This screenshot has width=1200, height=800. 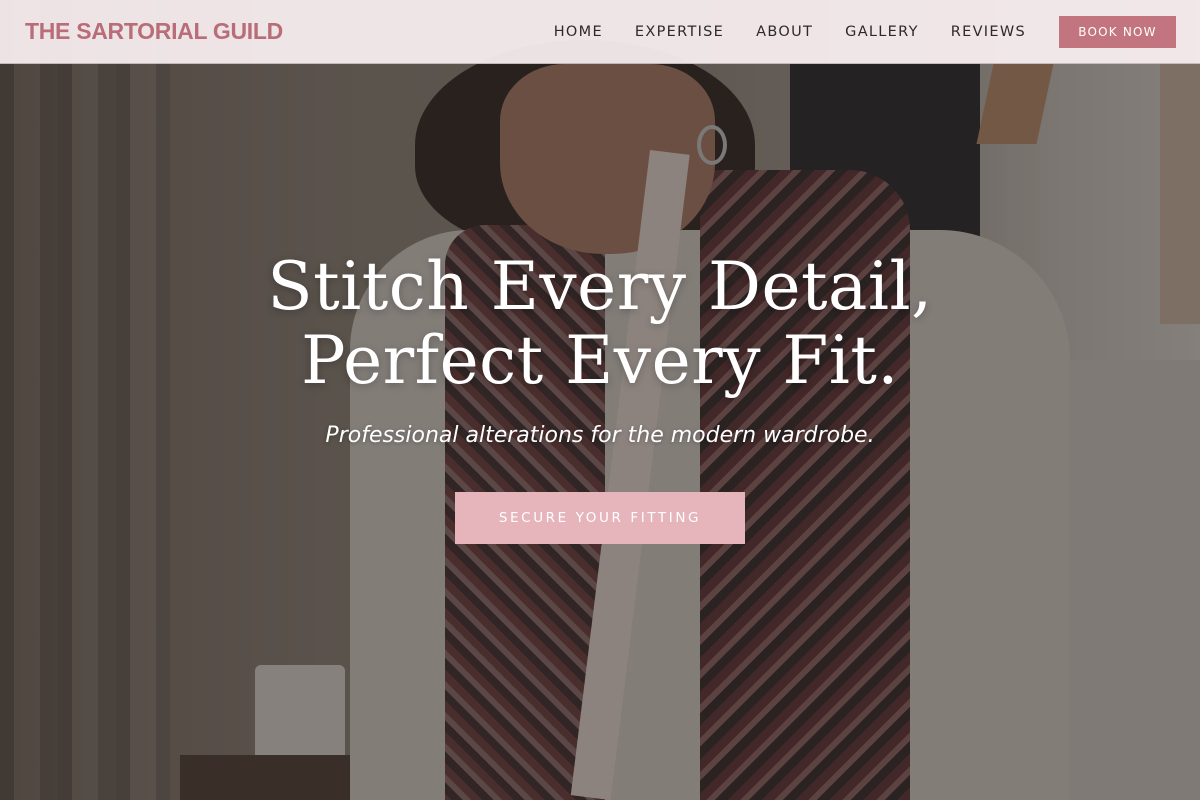 What do you see at coordinates (600, 323) in the screenshot?
I see `hero-headline: Stitch Every Detail, Perfect Every Fit.` at bounding box center [600, 323].